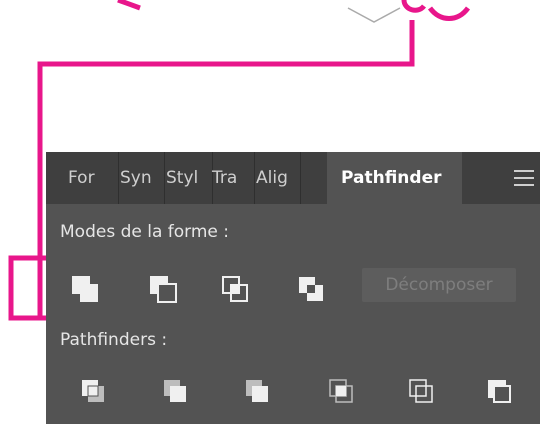 This screenshot has width=540, height=424. I want to click on minus-front-button, so click(163, 289).